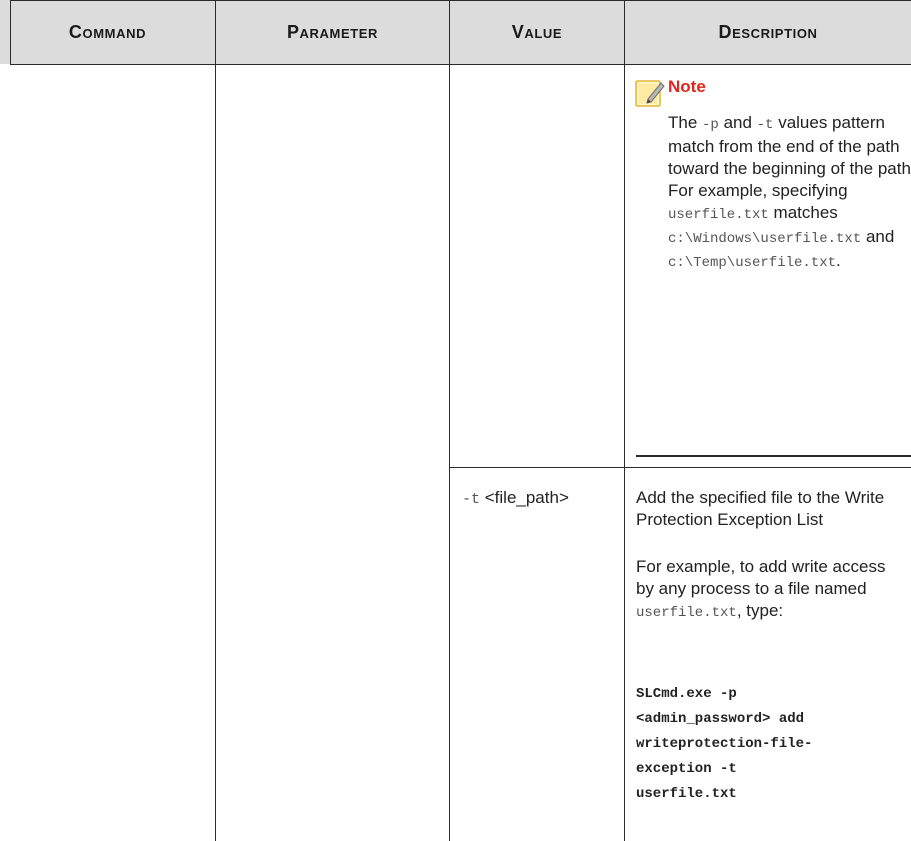  I want to click on code-line: SLCmd.exe -p, so click(686, 694).